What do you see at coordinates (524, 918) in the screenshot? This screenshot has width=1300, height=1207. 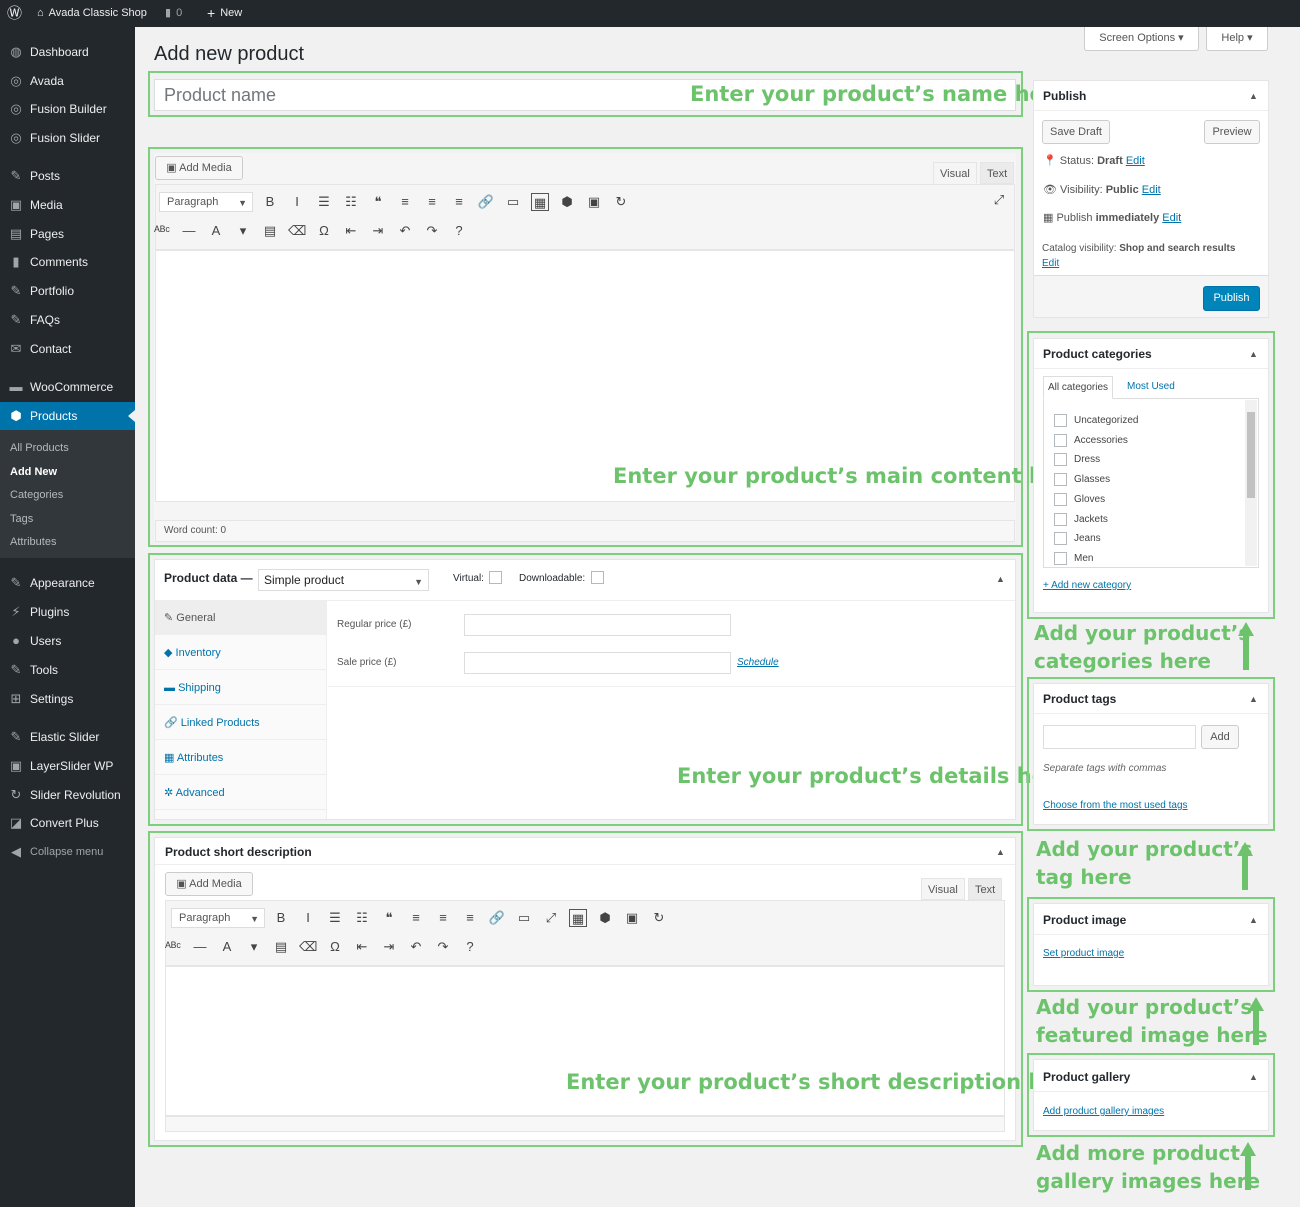 I see `read-more-icon: ▭` at bounding box center [524, 918].